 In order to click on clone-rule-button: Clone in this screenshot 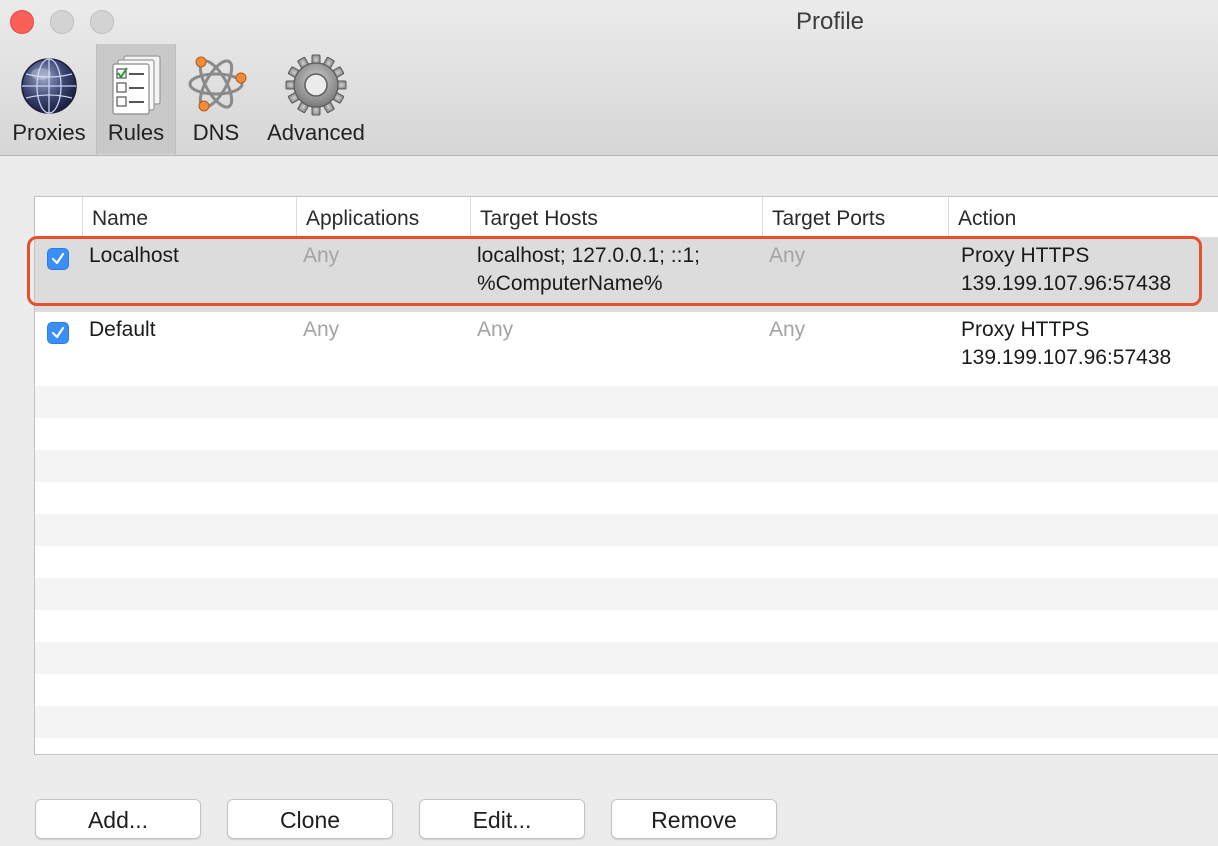, I will do `click(310, 819)`.